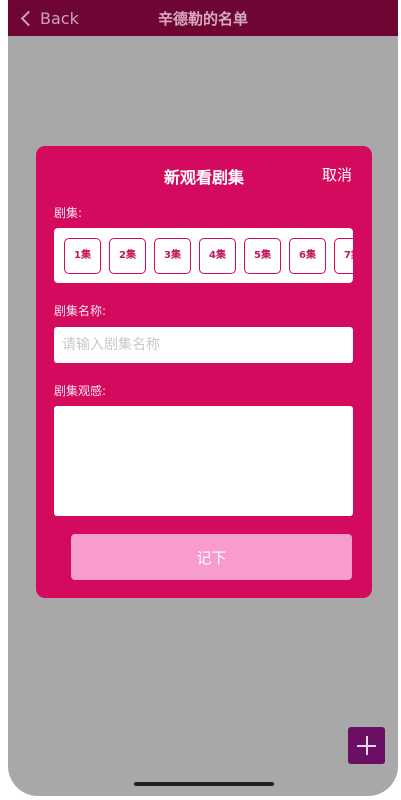  I want to click on episode-name-label: 剧集名称:, so click(80, 311).